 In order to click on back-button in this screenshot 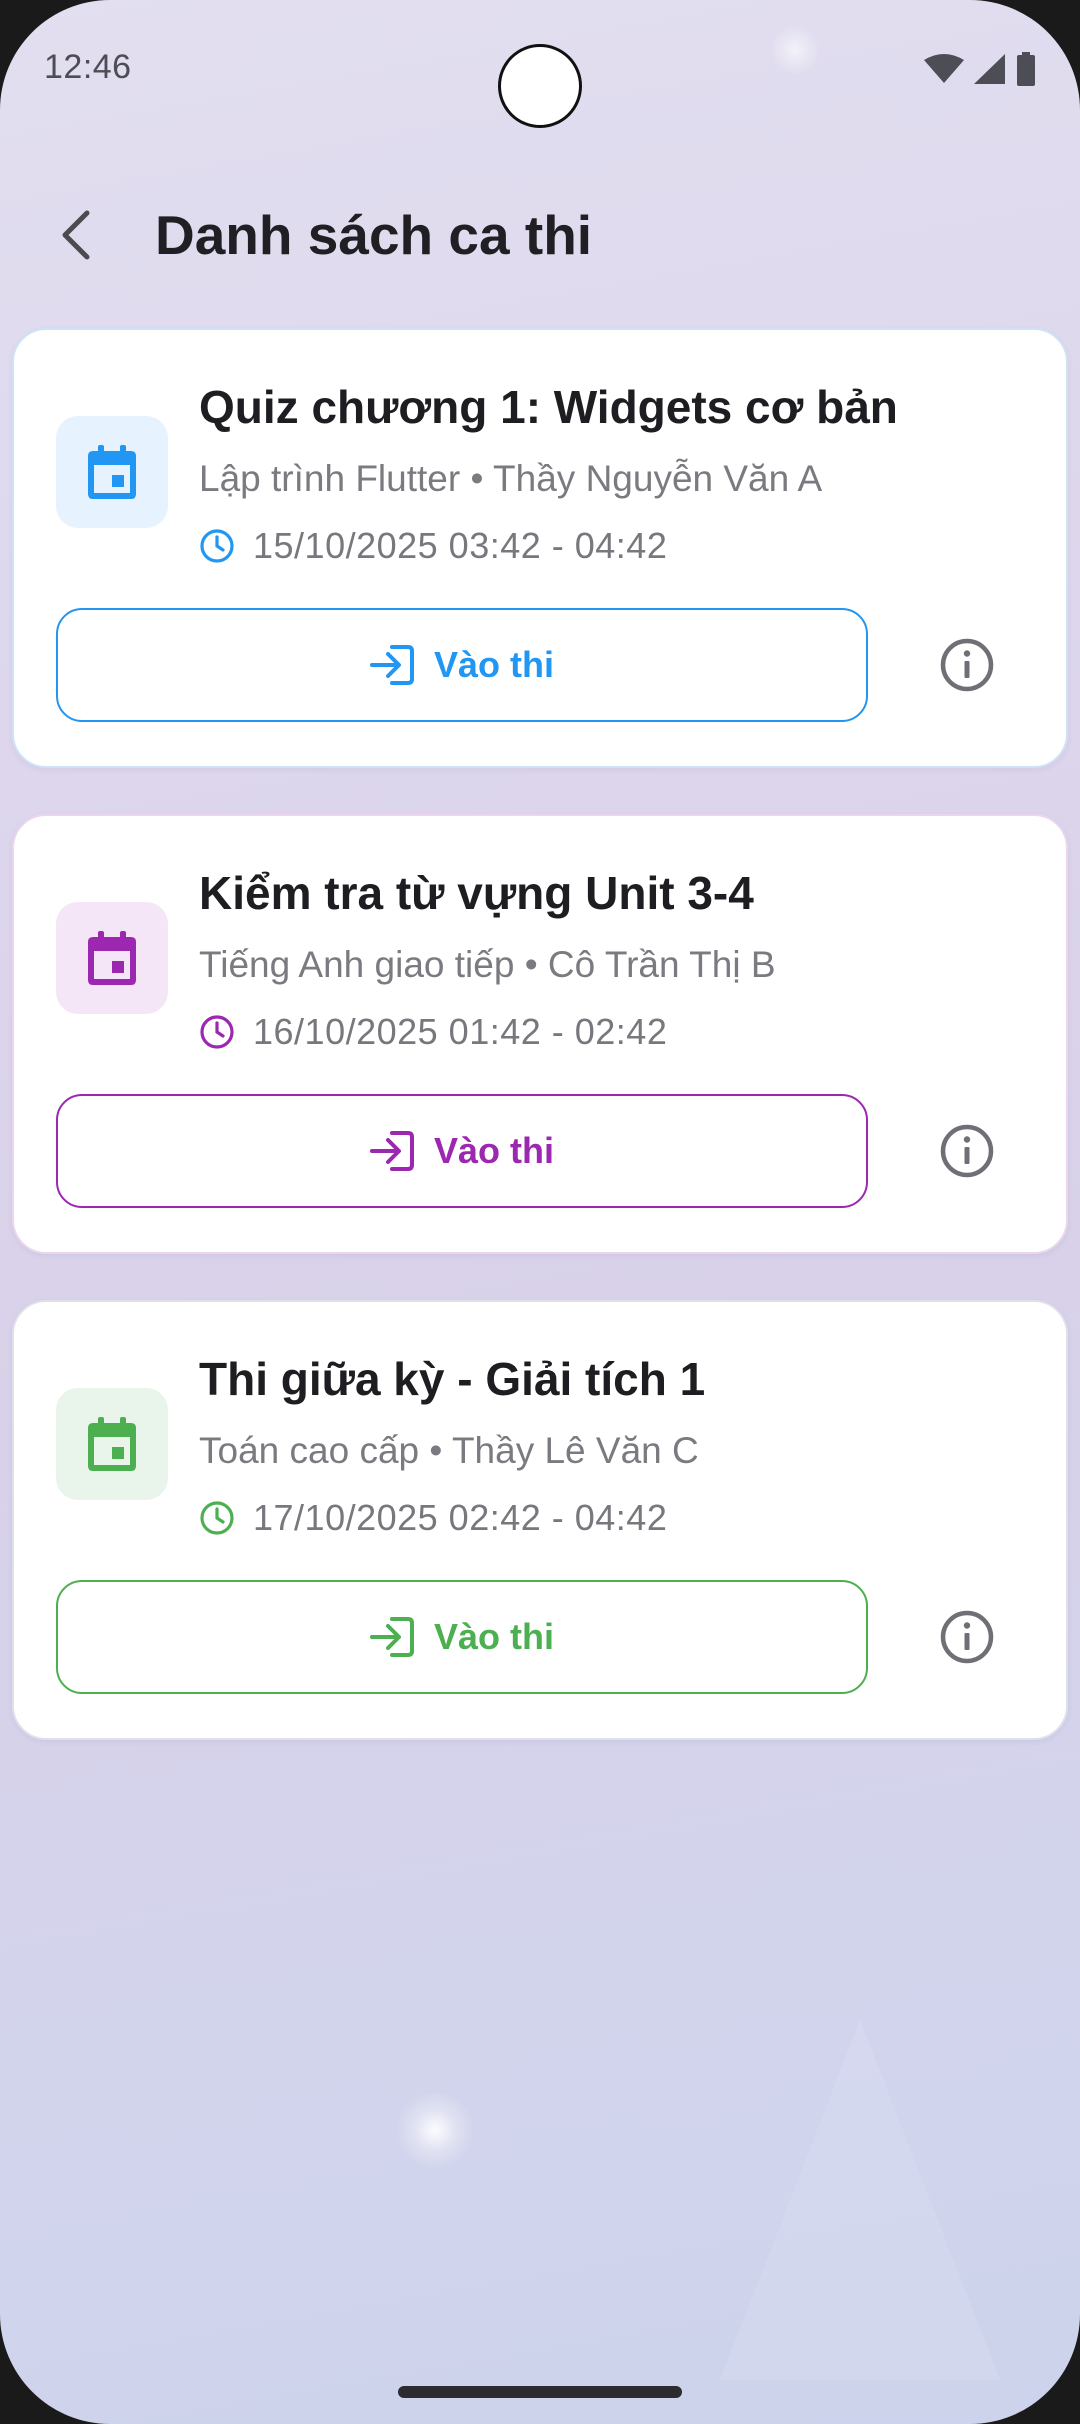, I will do `click(76, 235)`.